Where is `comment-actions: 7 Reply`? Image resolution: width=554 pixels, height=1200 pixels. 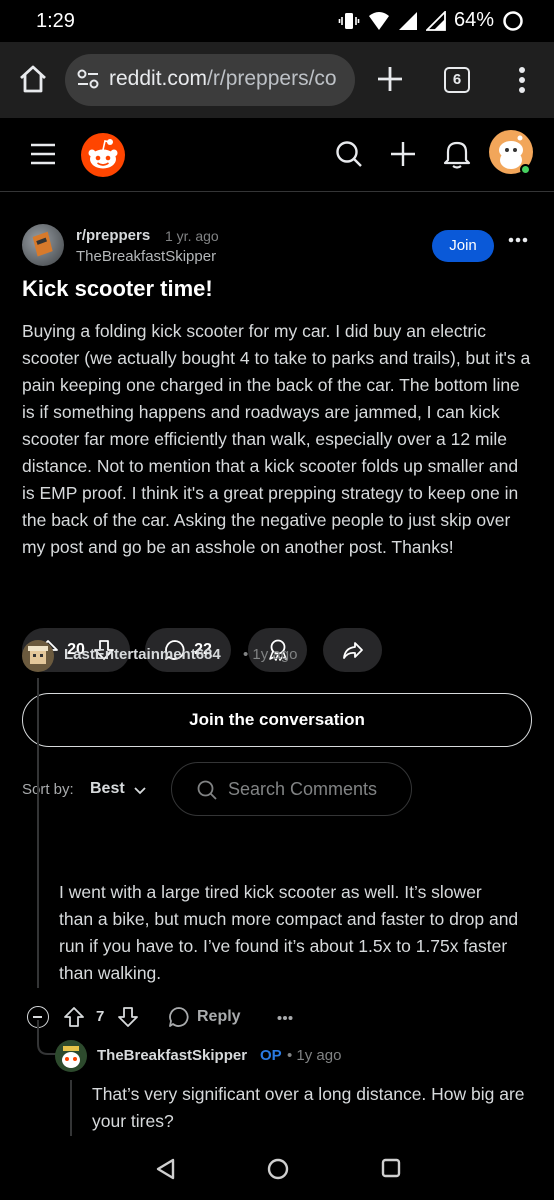 comment-actions: 7 Reply is located at coordinates (277, 1017).